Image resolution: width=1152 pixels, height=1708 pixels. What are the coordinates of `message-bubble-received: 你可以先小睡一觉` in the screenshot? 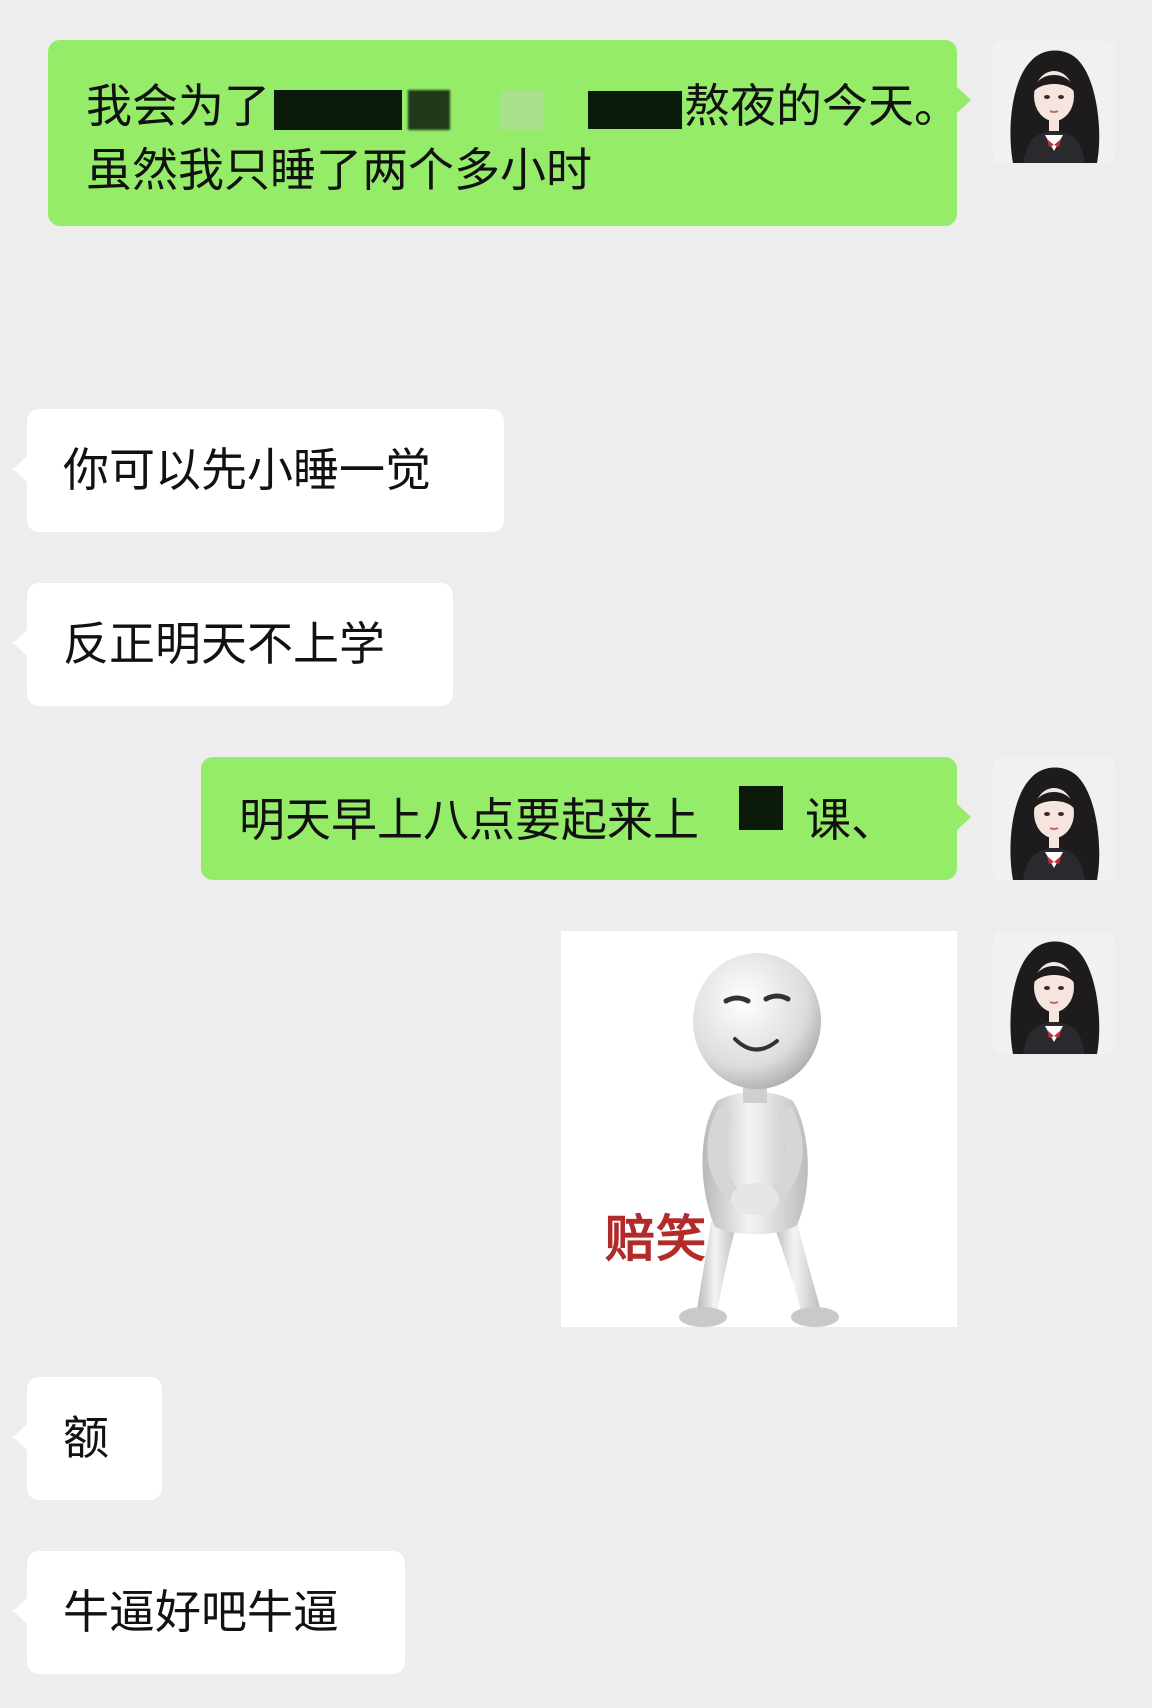 It's located at (258, 470).